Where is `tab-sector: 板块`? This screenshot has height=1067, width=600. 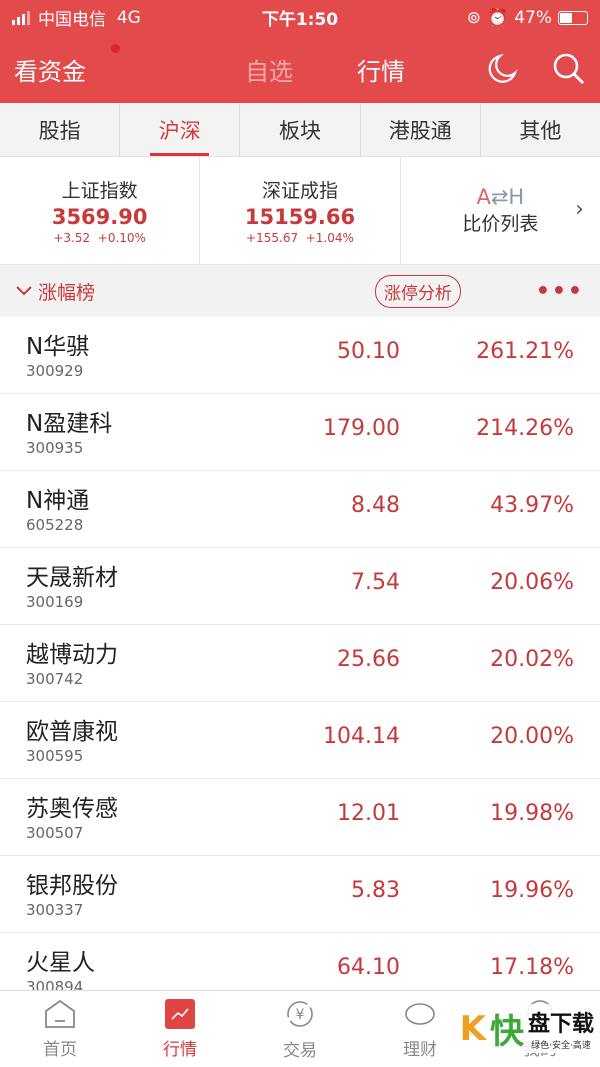
tab-sector: 板块 is located at coordinates (300, 129).